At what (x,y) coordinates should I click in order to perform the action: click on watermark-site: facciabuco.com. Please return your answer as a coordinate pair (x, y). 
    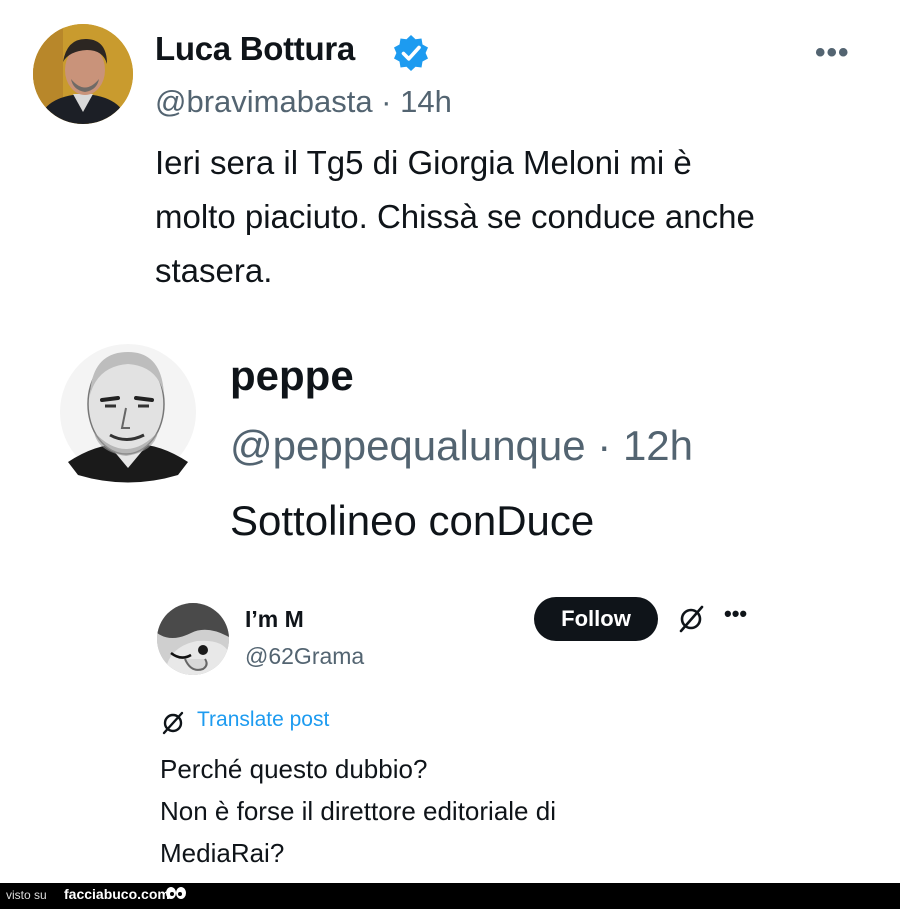
    Looking at the image, I should click on (117, 894).